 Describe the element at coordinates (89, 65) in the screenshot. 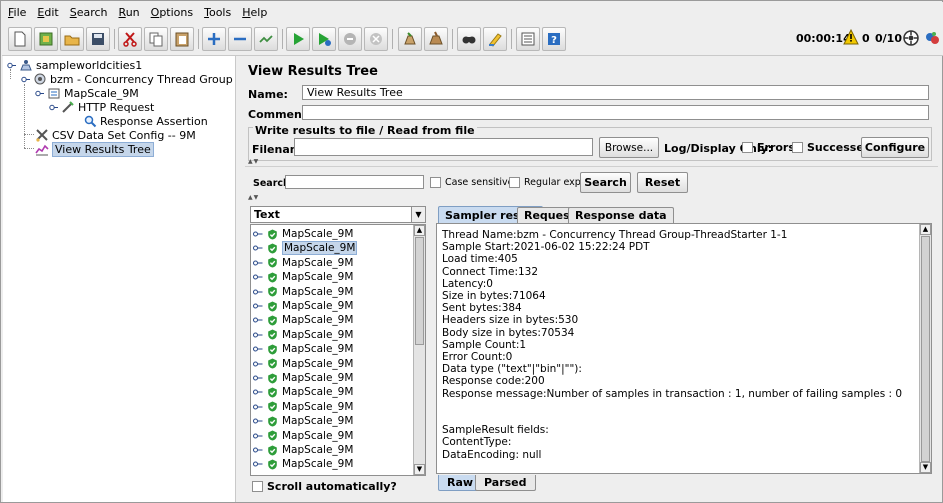

I see `tree-node-label: sampleworldcities1` at that location.